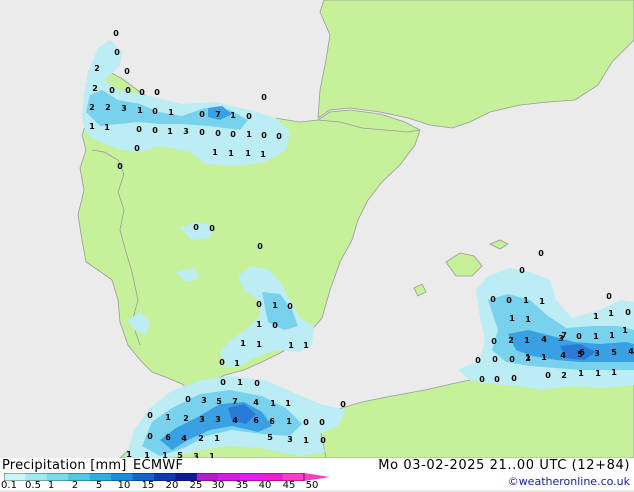 The height and width of the screenshot is (492, 634). What do you see at coordinates (242, 485) in the screenshot?
I see `color-scale-tick-label: 35` at bounding box center [242, 485].